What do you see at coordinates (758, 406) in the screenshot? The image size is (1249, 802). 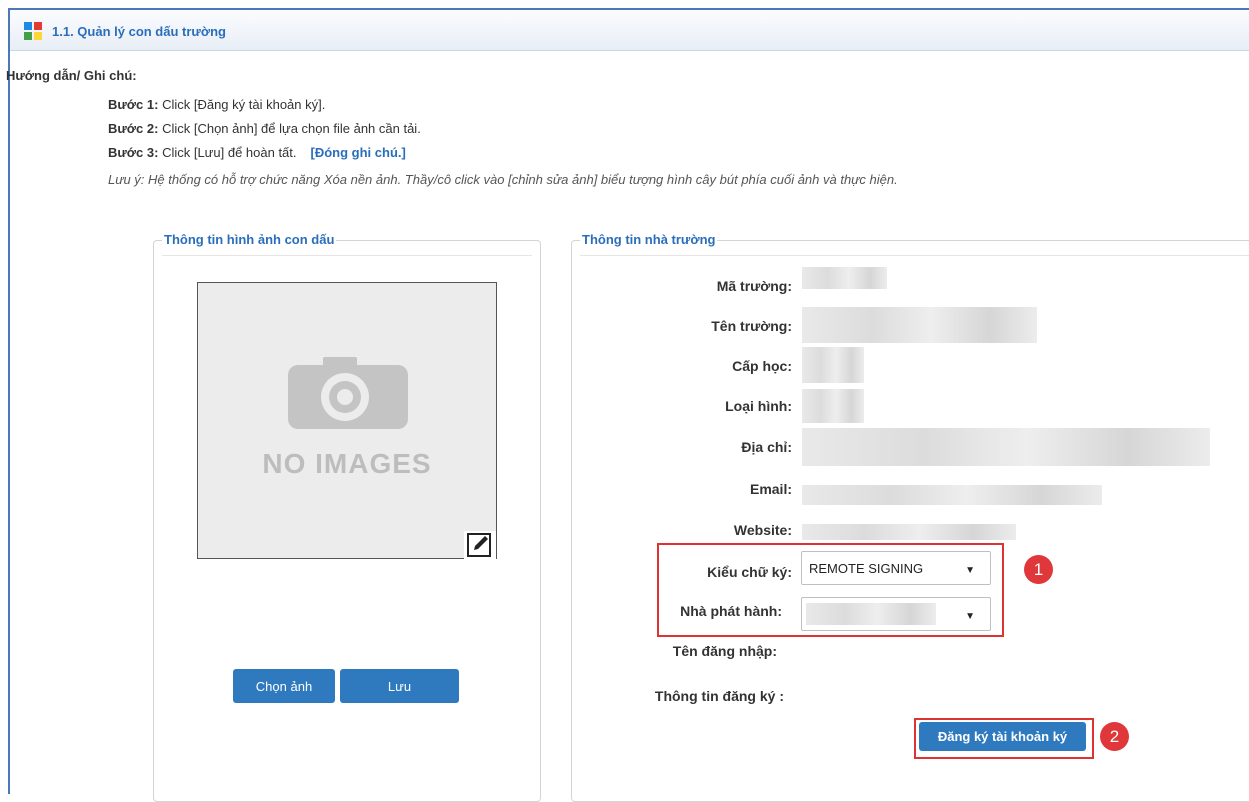 I see `school-type-label: Loại hình:` at bounding box center [758, 406].